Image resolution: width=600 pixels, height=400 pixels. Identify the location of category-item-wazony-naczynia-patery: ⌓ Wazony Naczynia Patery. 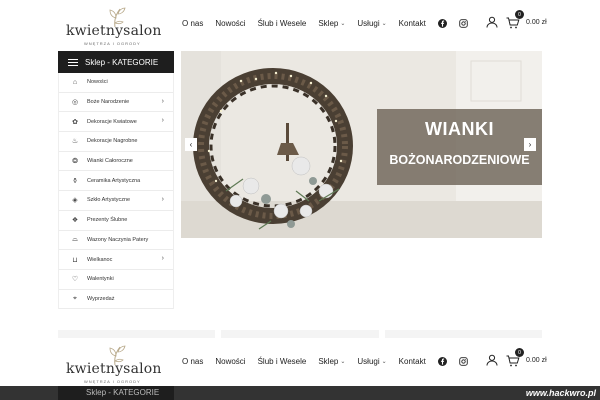
(116, 241).